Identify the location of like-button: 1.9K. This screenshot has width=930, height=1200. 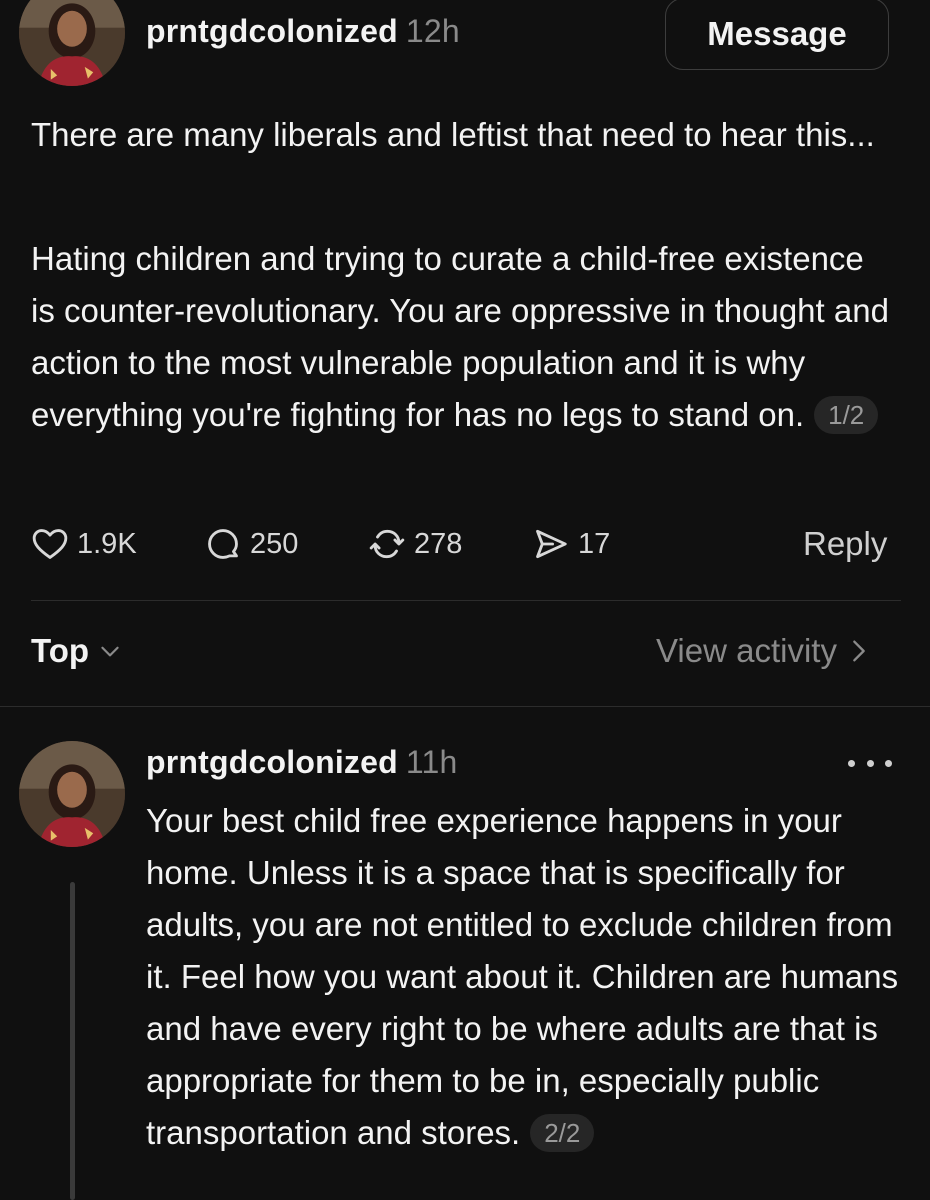
(84, 544).